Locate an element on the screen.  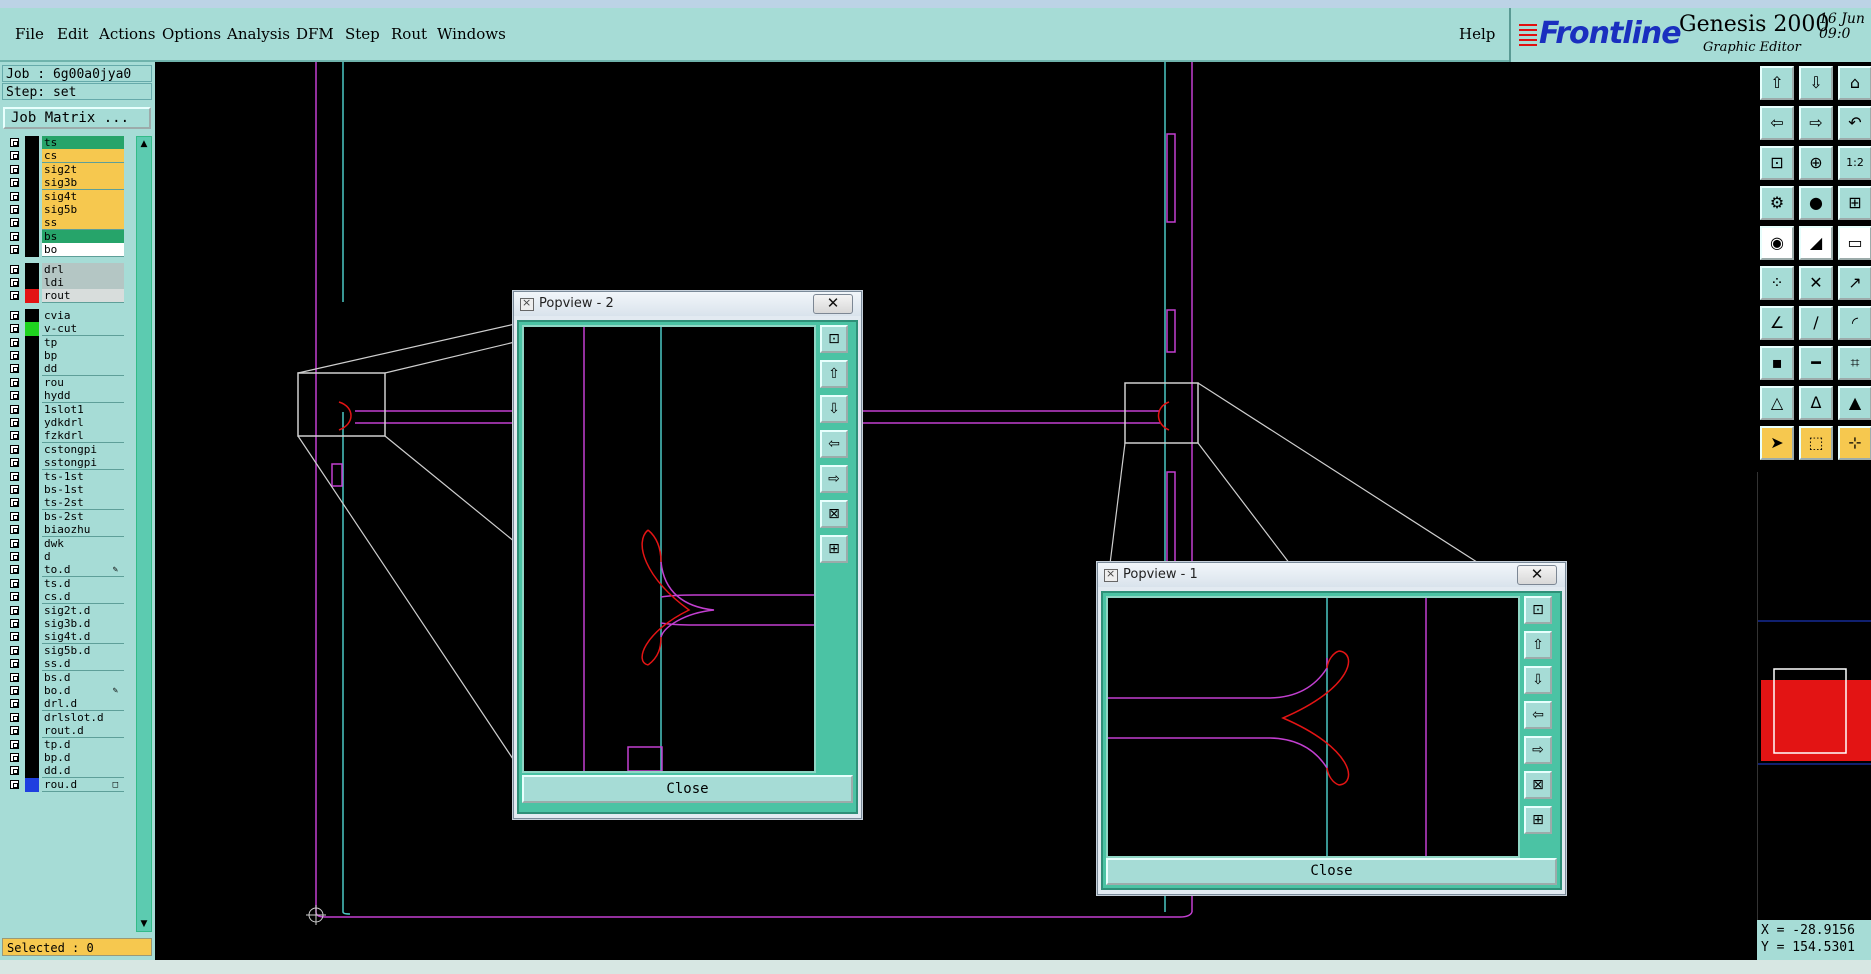
layer-row: d is located at coordinates (64, 557).